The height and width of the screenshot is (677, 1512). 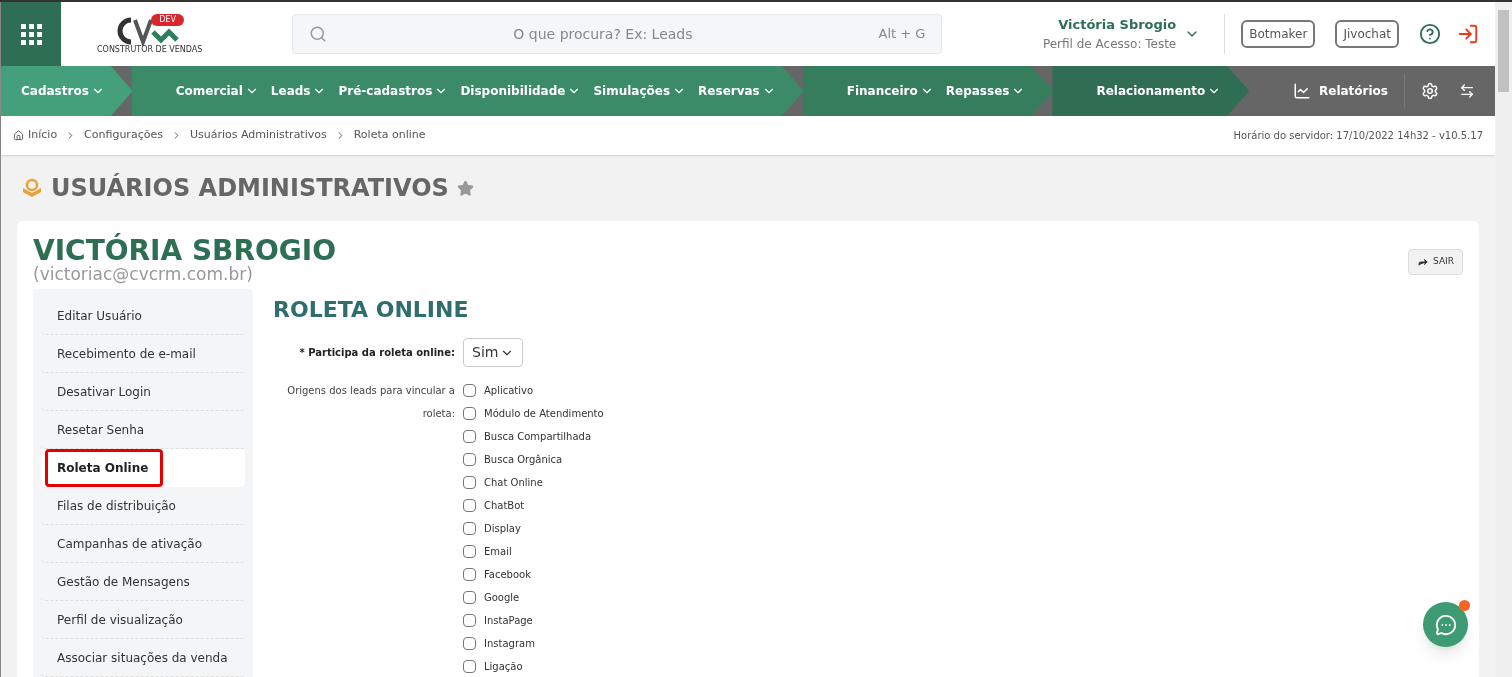 What do you see at coordinates (371, 310) in the screenshot?
I see `section-title: ROLETA ONLINE` at bounding box center [371, 310].